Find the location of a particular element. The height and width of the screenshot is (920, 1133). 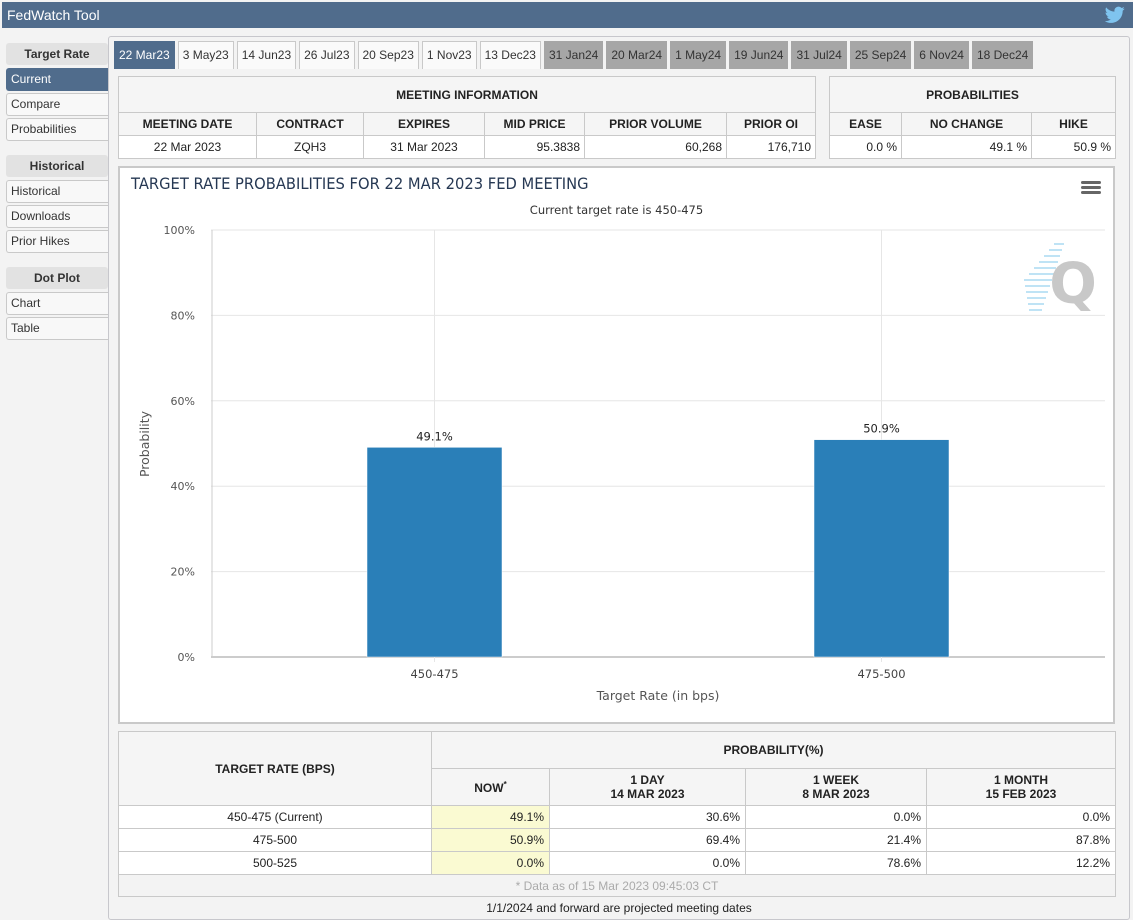

now-col-header: NOW* is located at coordinates (490, 787).